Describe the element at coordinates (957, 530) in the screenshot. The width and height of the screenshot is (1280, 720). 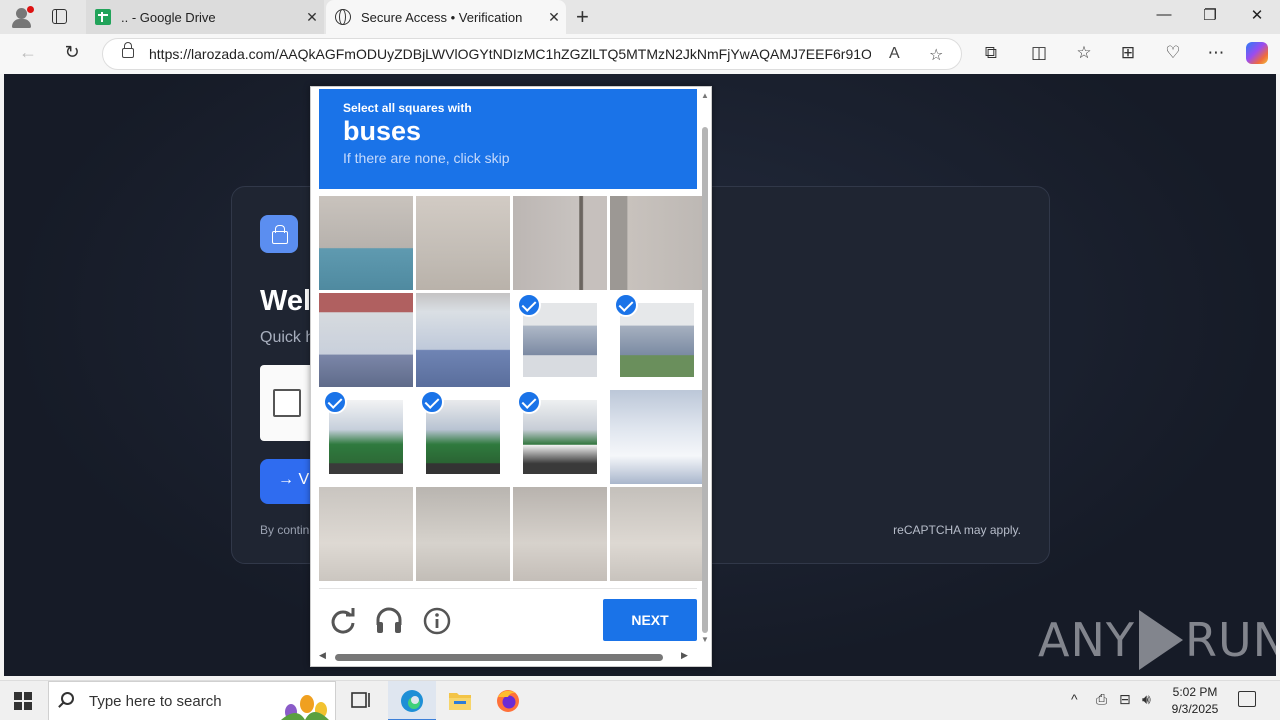
I see `recaptcha-notice: reCAPTCHA may apply.` at that location.